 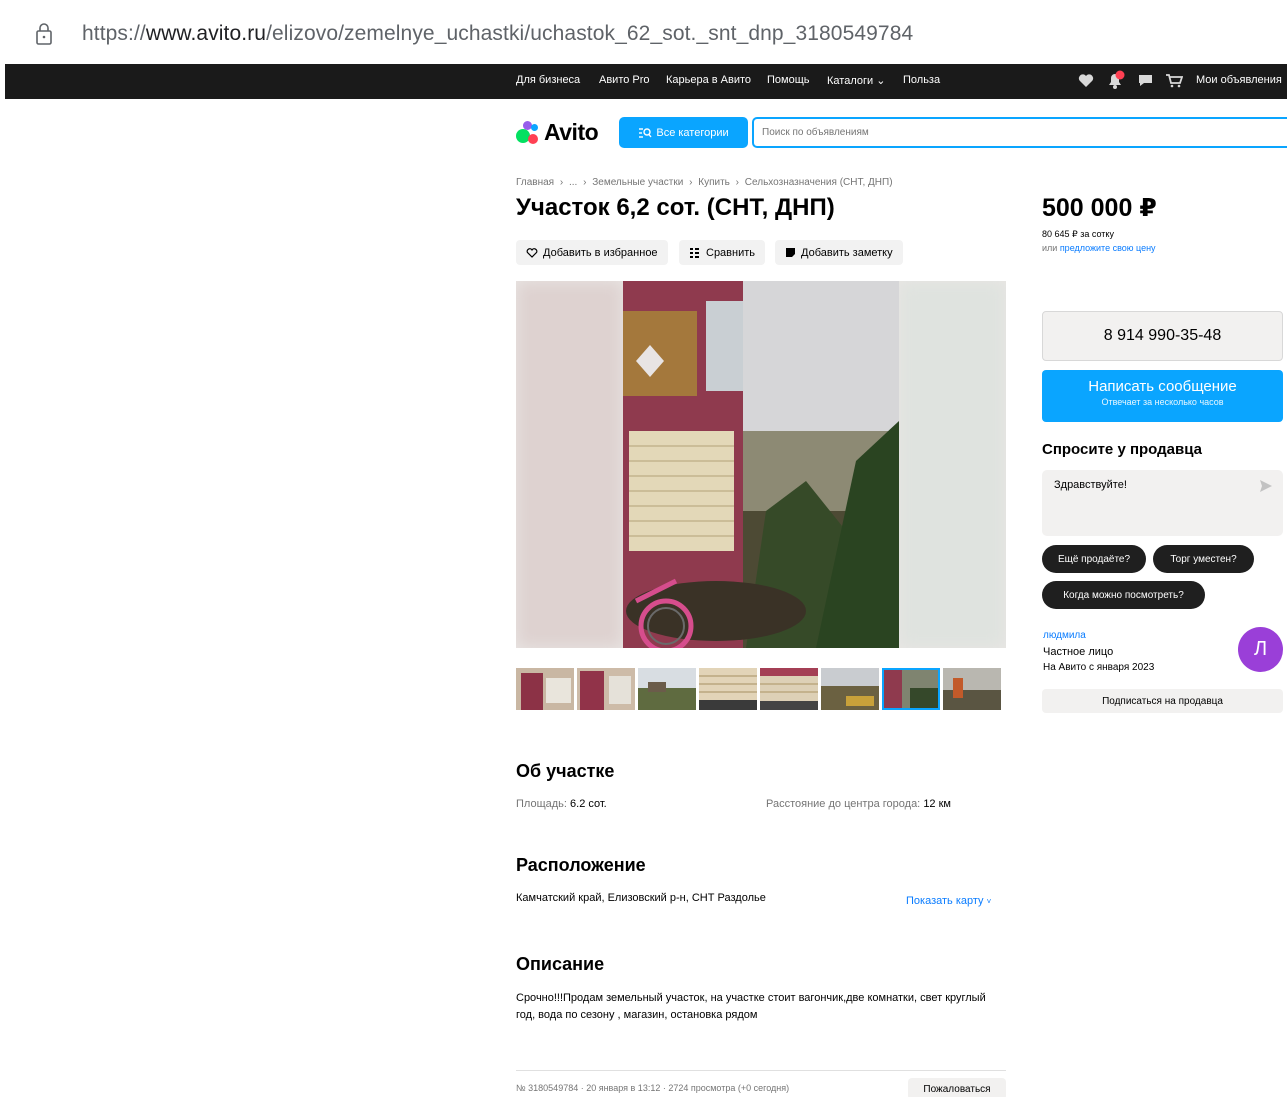 What do you see at coordinates (945, 901) in the screenshot?
I see `show-map-label: Показать карту` at bounding box center [945, 901].